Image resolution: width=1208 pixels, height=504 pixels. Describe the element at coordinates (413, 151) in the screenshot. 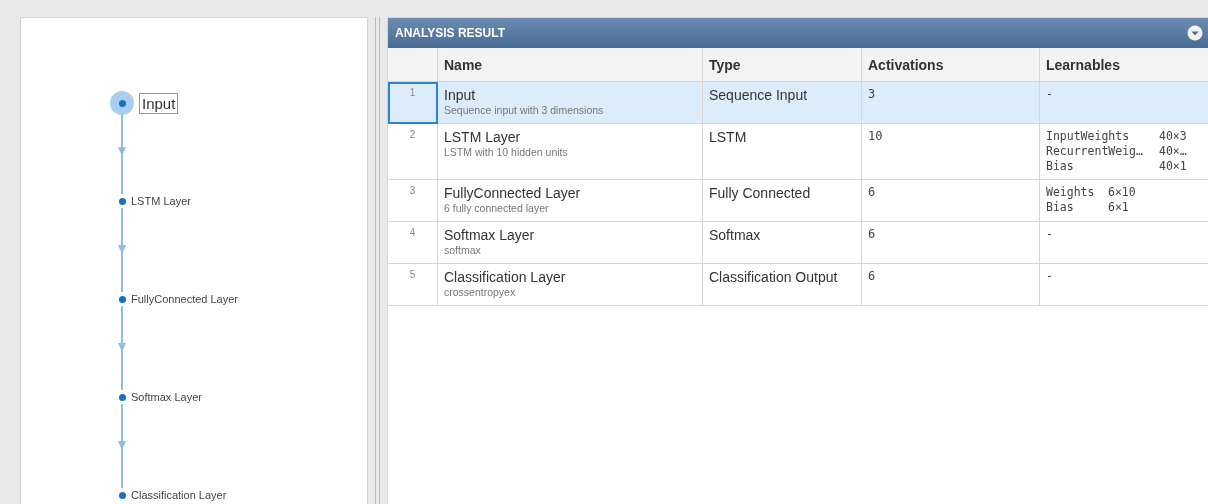

I see `row-number: 2` at that location.